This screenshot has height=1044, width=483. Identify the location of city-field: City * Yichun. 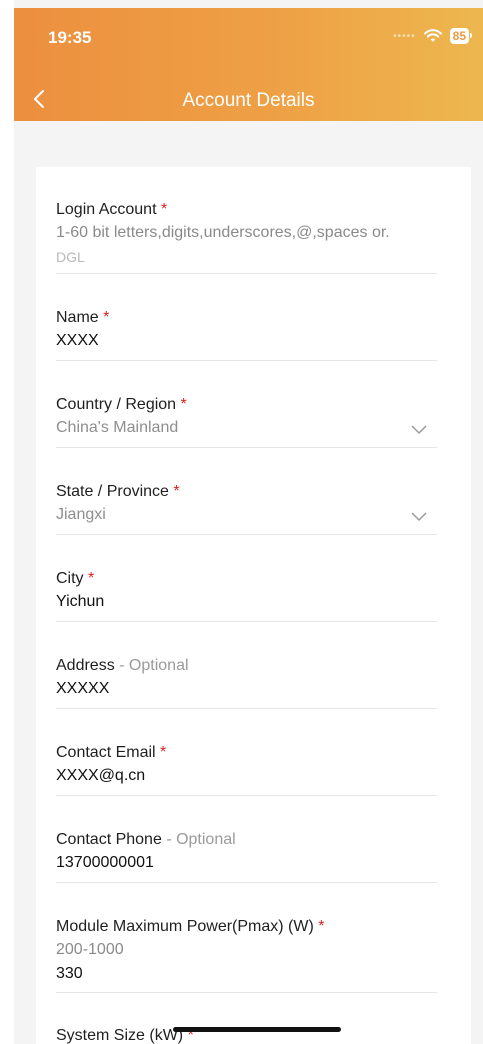
(246, 595).